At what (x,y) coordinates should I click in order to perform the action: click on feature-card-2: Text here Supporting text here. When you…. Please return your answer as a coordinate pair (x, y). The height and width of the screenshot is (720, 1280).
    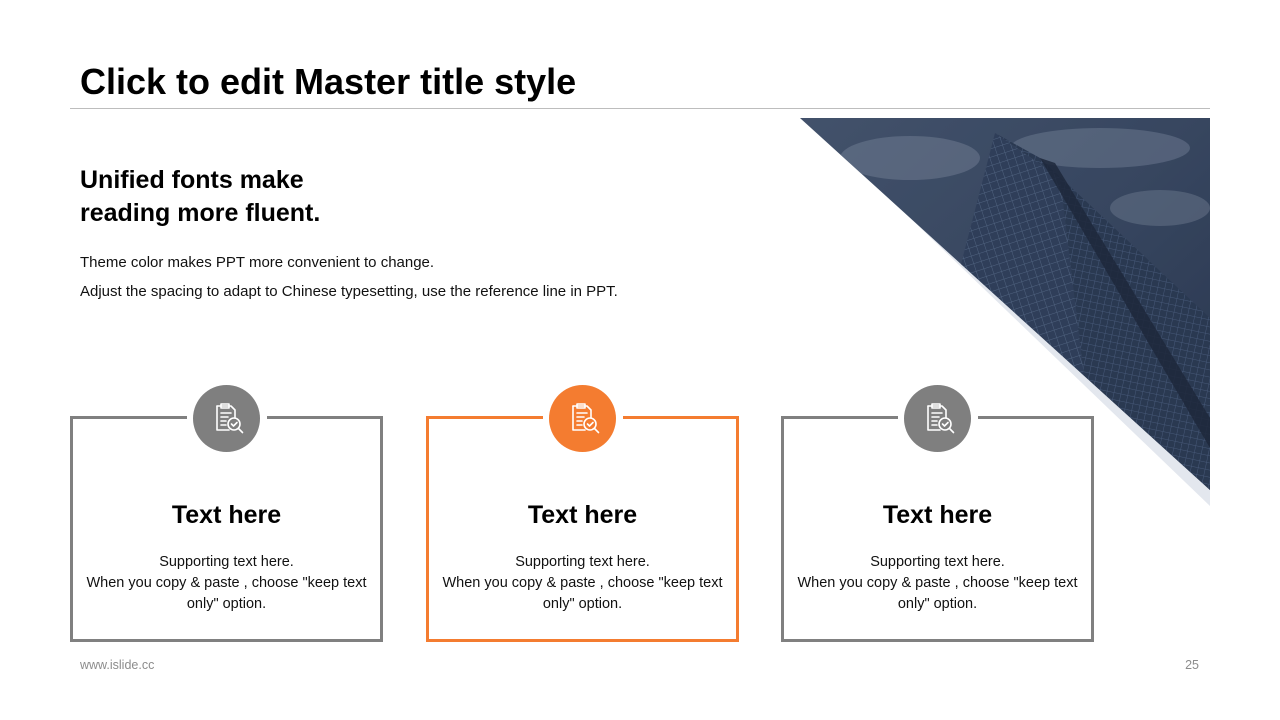
    Looking at the image, I should click on (582, 512).